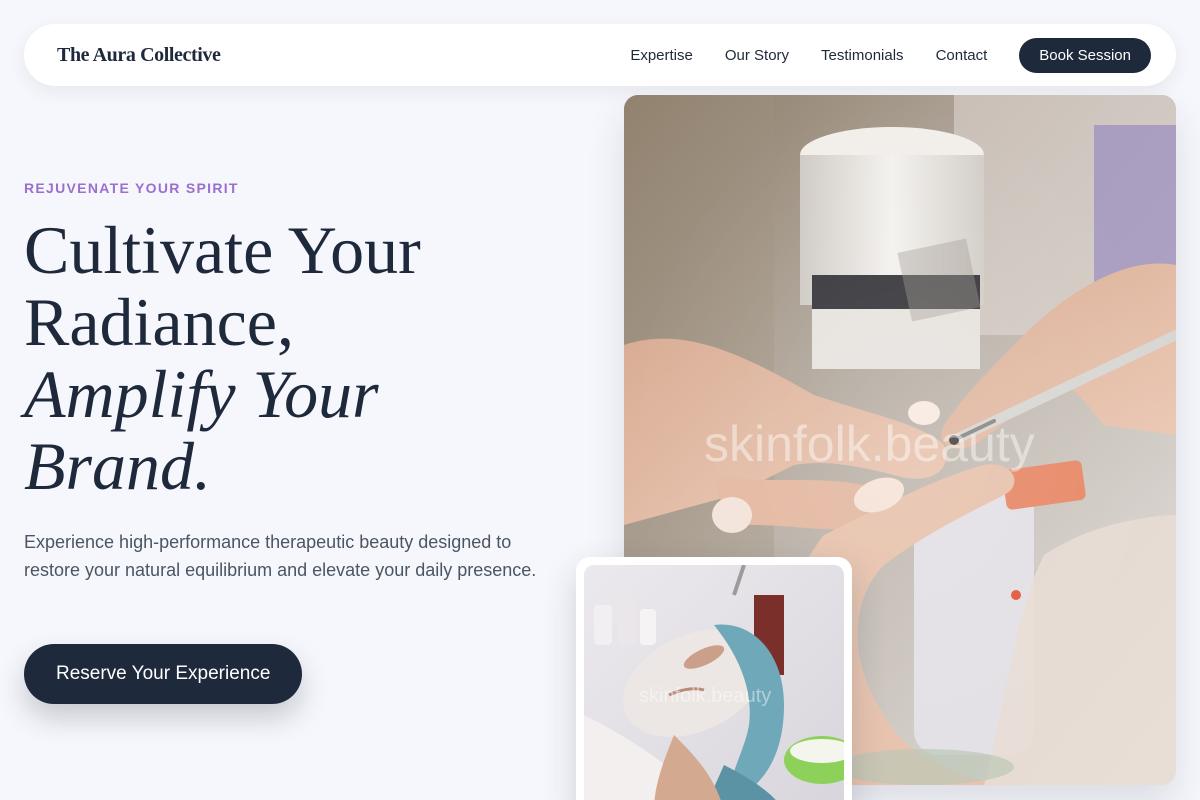 The width and height of the screenshot is (1200, 800). What do you see at coordinates (705, 696) in the screenshot?
I see `inset-photo-watermark: skinfolk.beauty` at bounding box center [705, 696].